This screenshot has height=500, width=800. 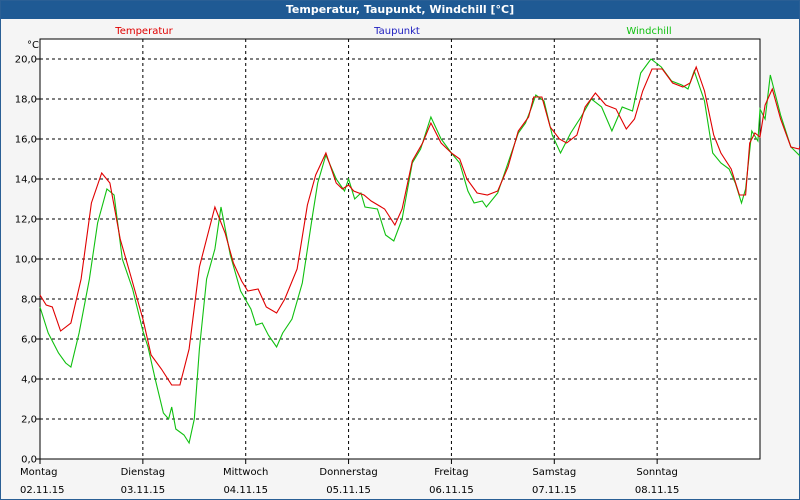 What do you see at coordinates (348, 472) in the screenshot?
I see `x-tick-day-label: Donnerstag` at bounding box center [348, 472].